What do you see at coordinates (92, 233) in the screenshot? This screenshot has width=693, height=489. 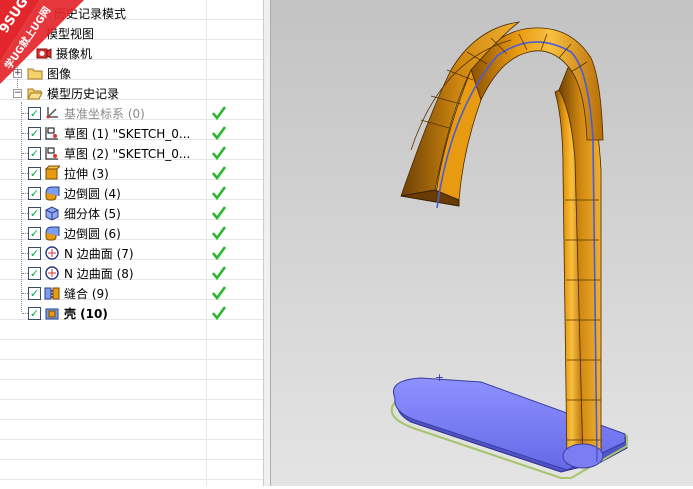 I see `feature-label: 边倒圆 (6)` at bounding box center [92, 233].